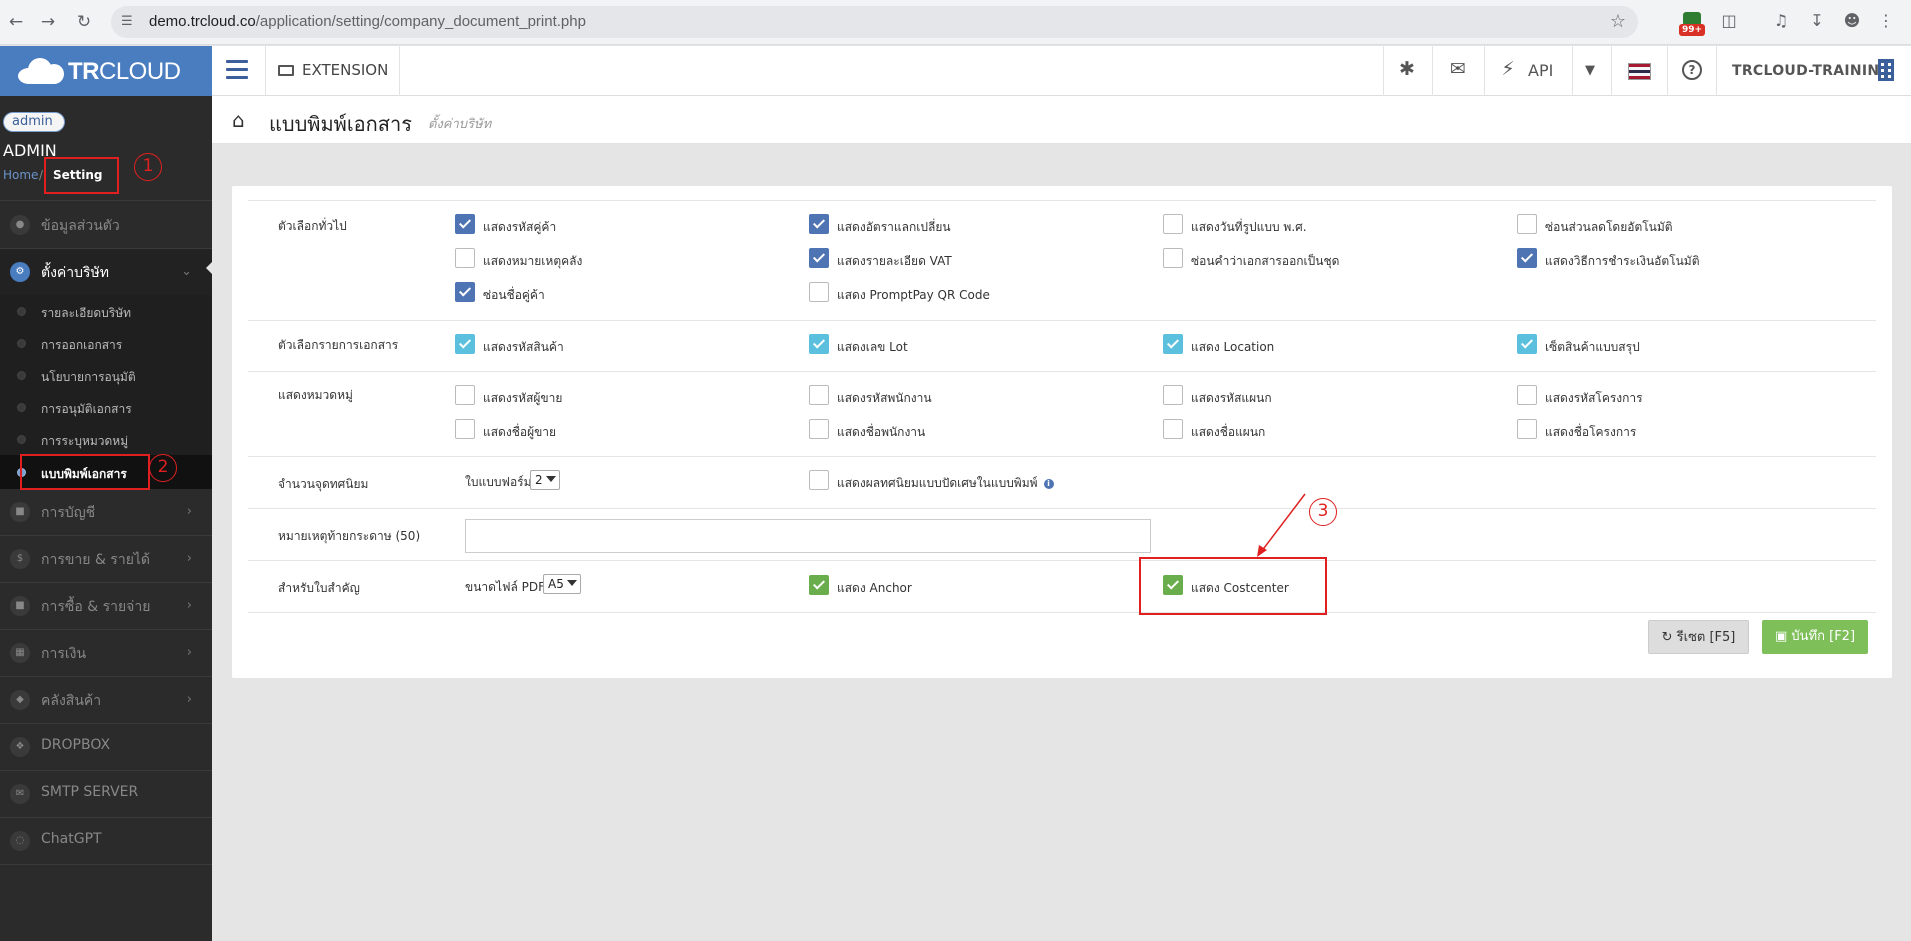 The height and width of the screenshot is (941, 1911). I want to click on mail-icon: ✉, so click(1458, 69).